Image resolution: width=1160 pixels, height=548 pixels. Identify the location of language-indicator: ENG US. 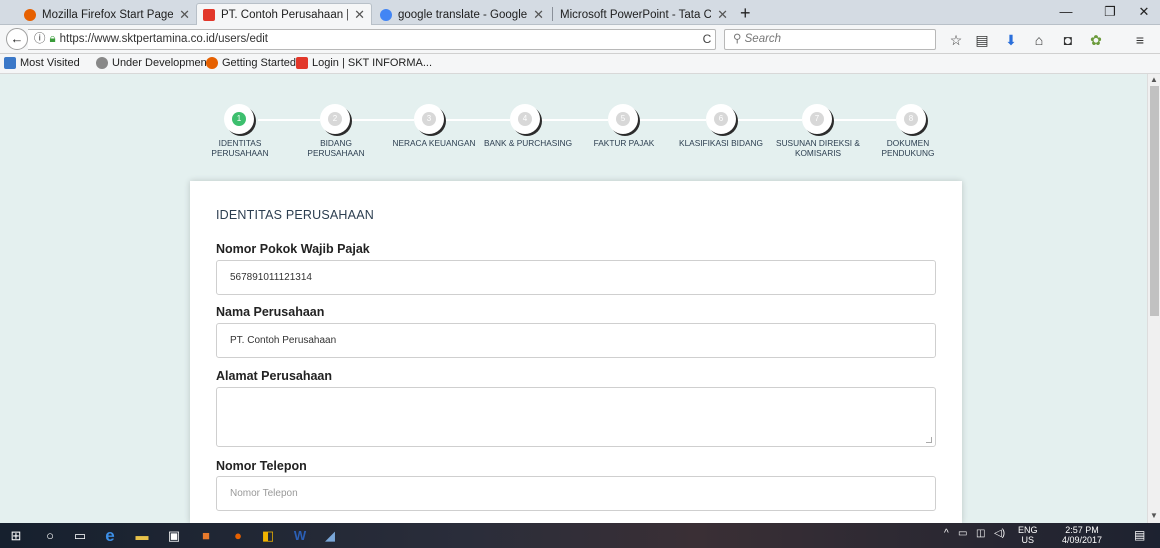
(1028, 535).